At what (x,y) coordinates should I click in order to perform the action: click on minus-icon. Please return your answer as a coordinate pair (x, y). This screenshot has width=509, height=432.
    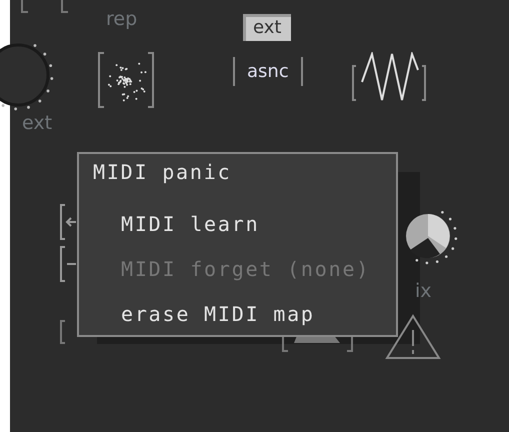
    Looking at the image, I should click on (69, 264).